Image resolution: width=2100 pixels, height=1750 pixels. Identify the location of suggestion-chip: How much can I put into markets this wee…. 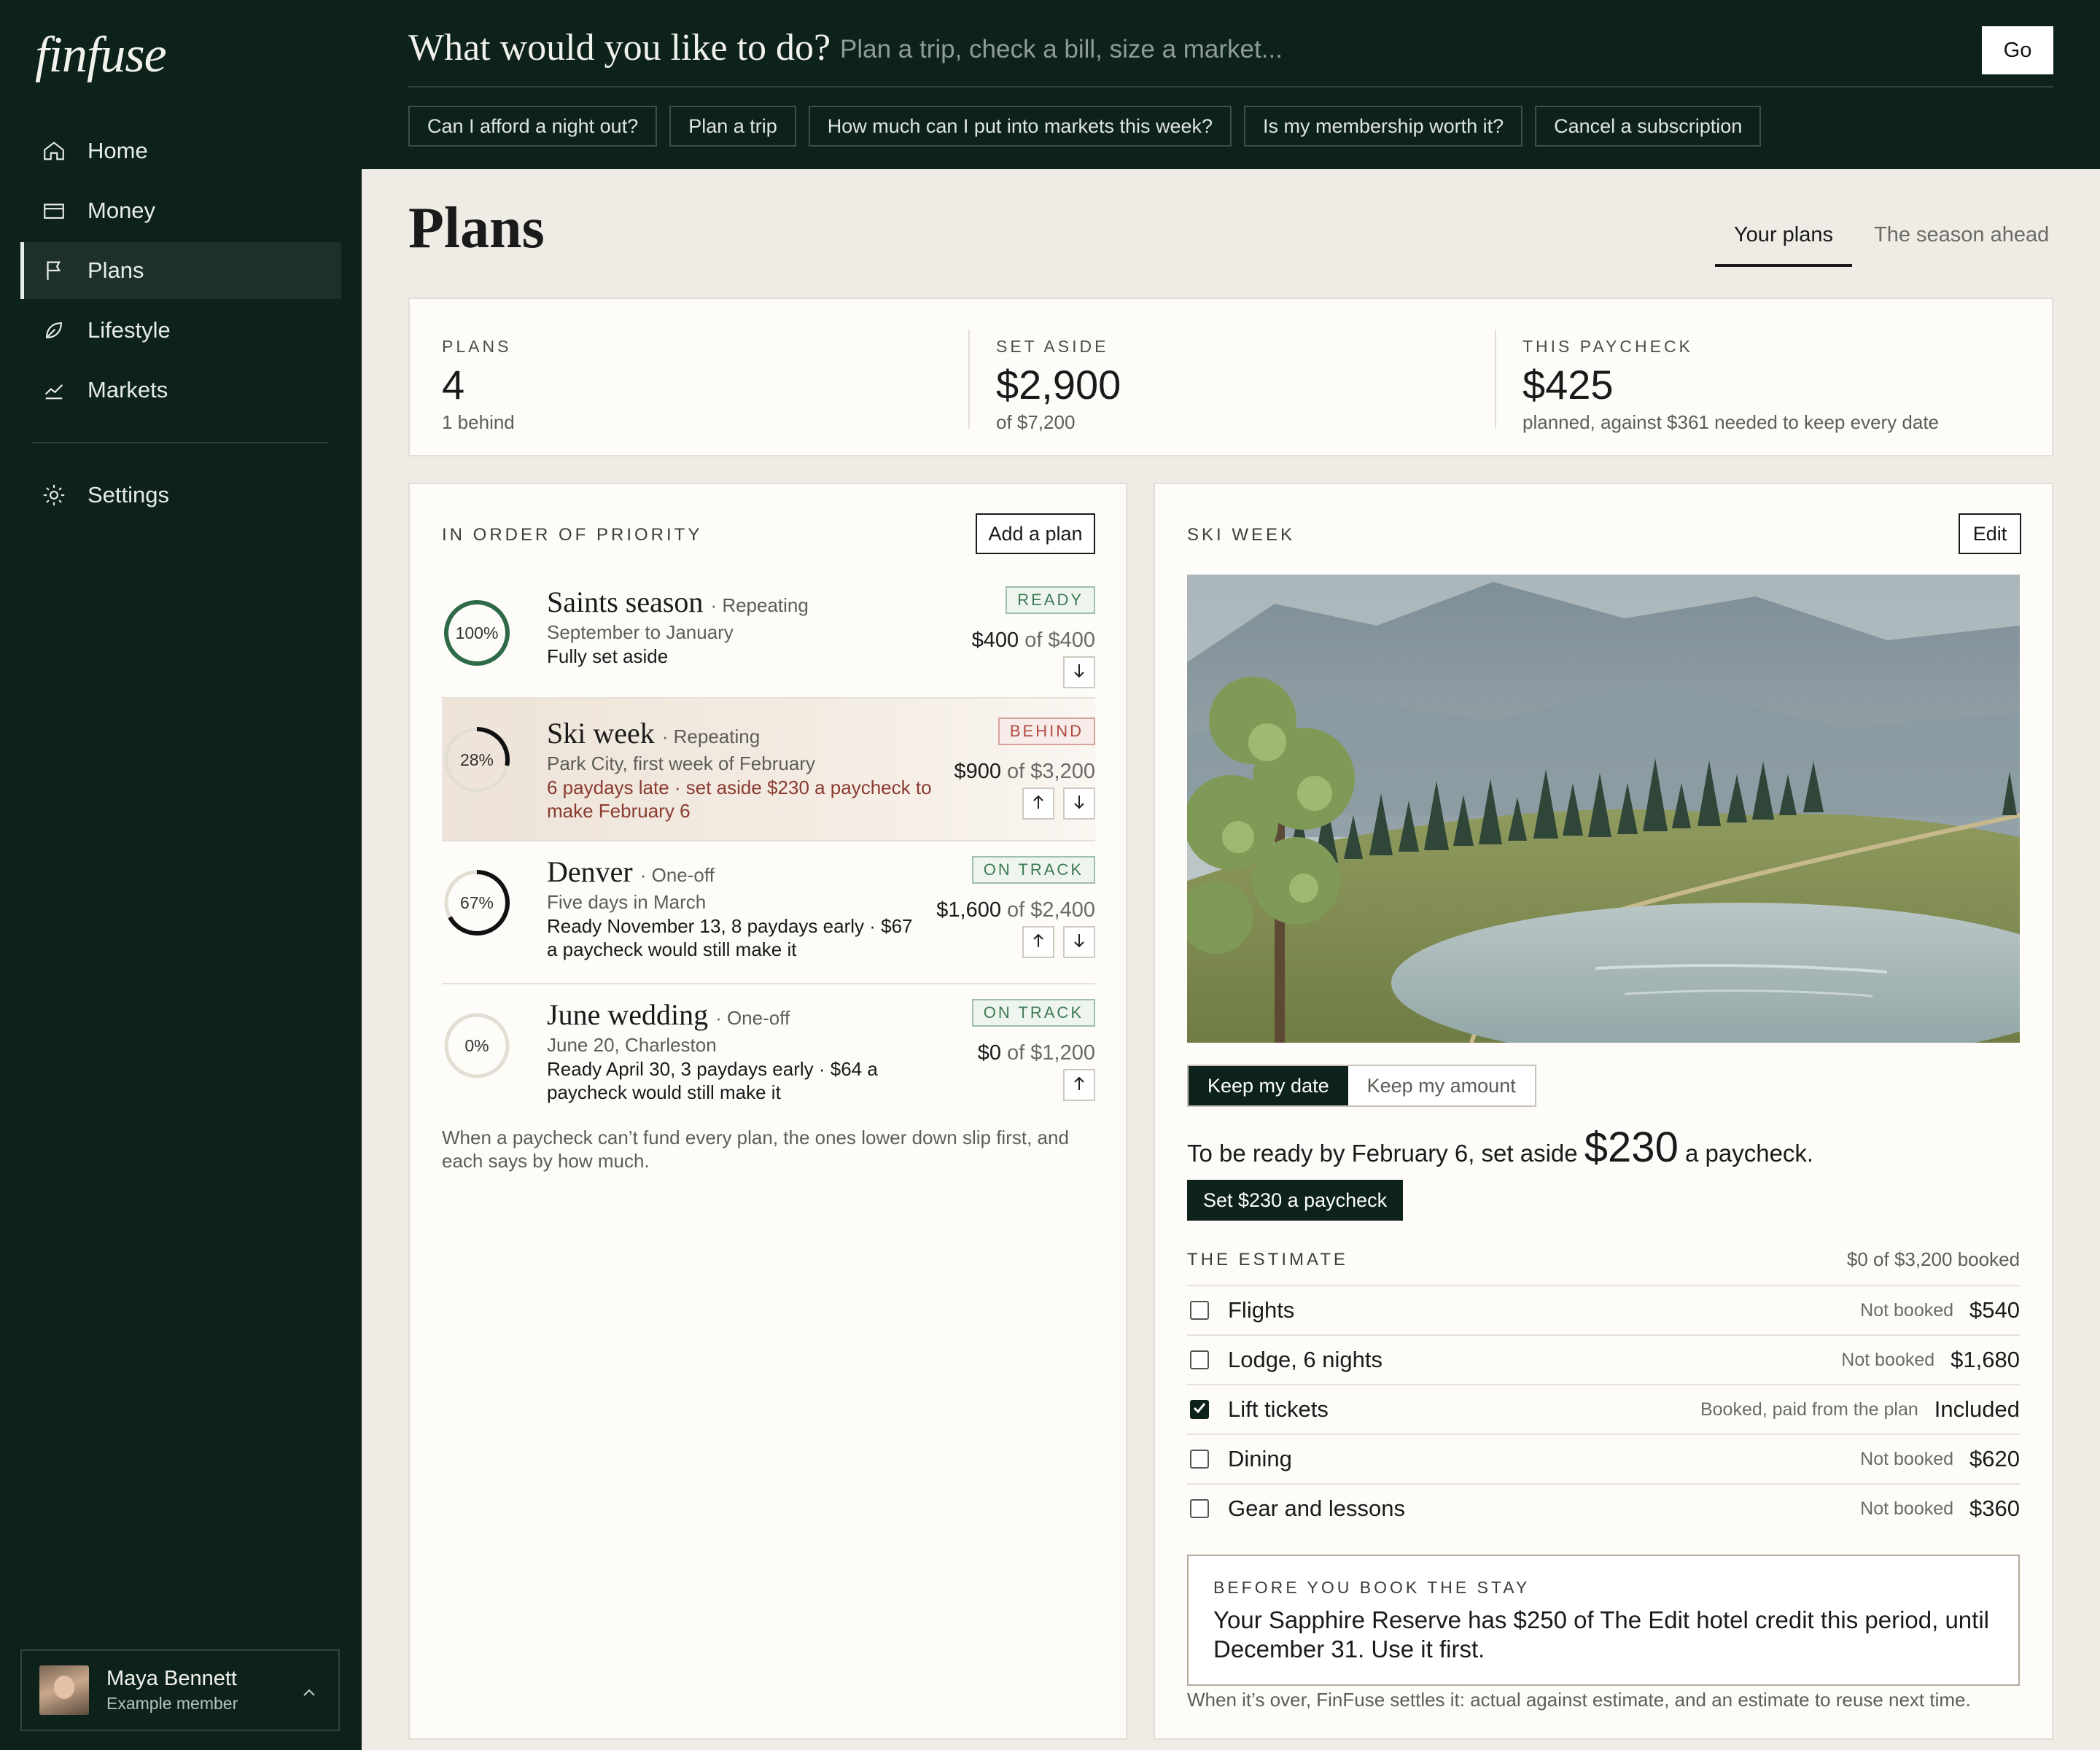
(1020, 126).